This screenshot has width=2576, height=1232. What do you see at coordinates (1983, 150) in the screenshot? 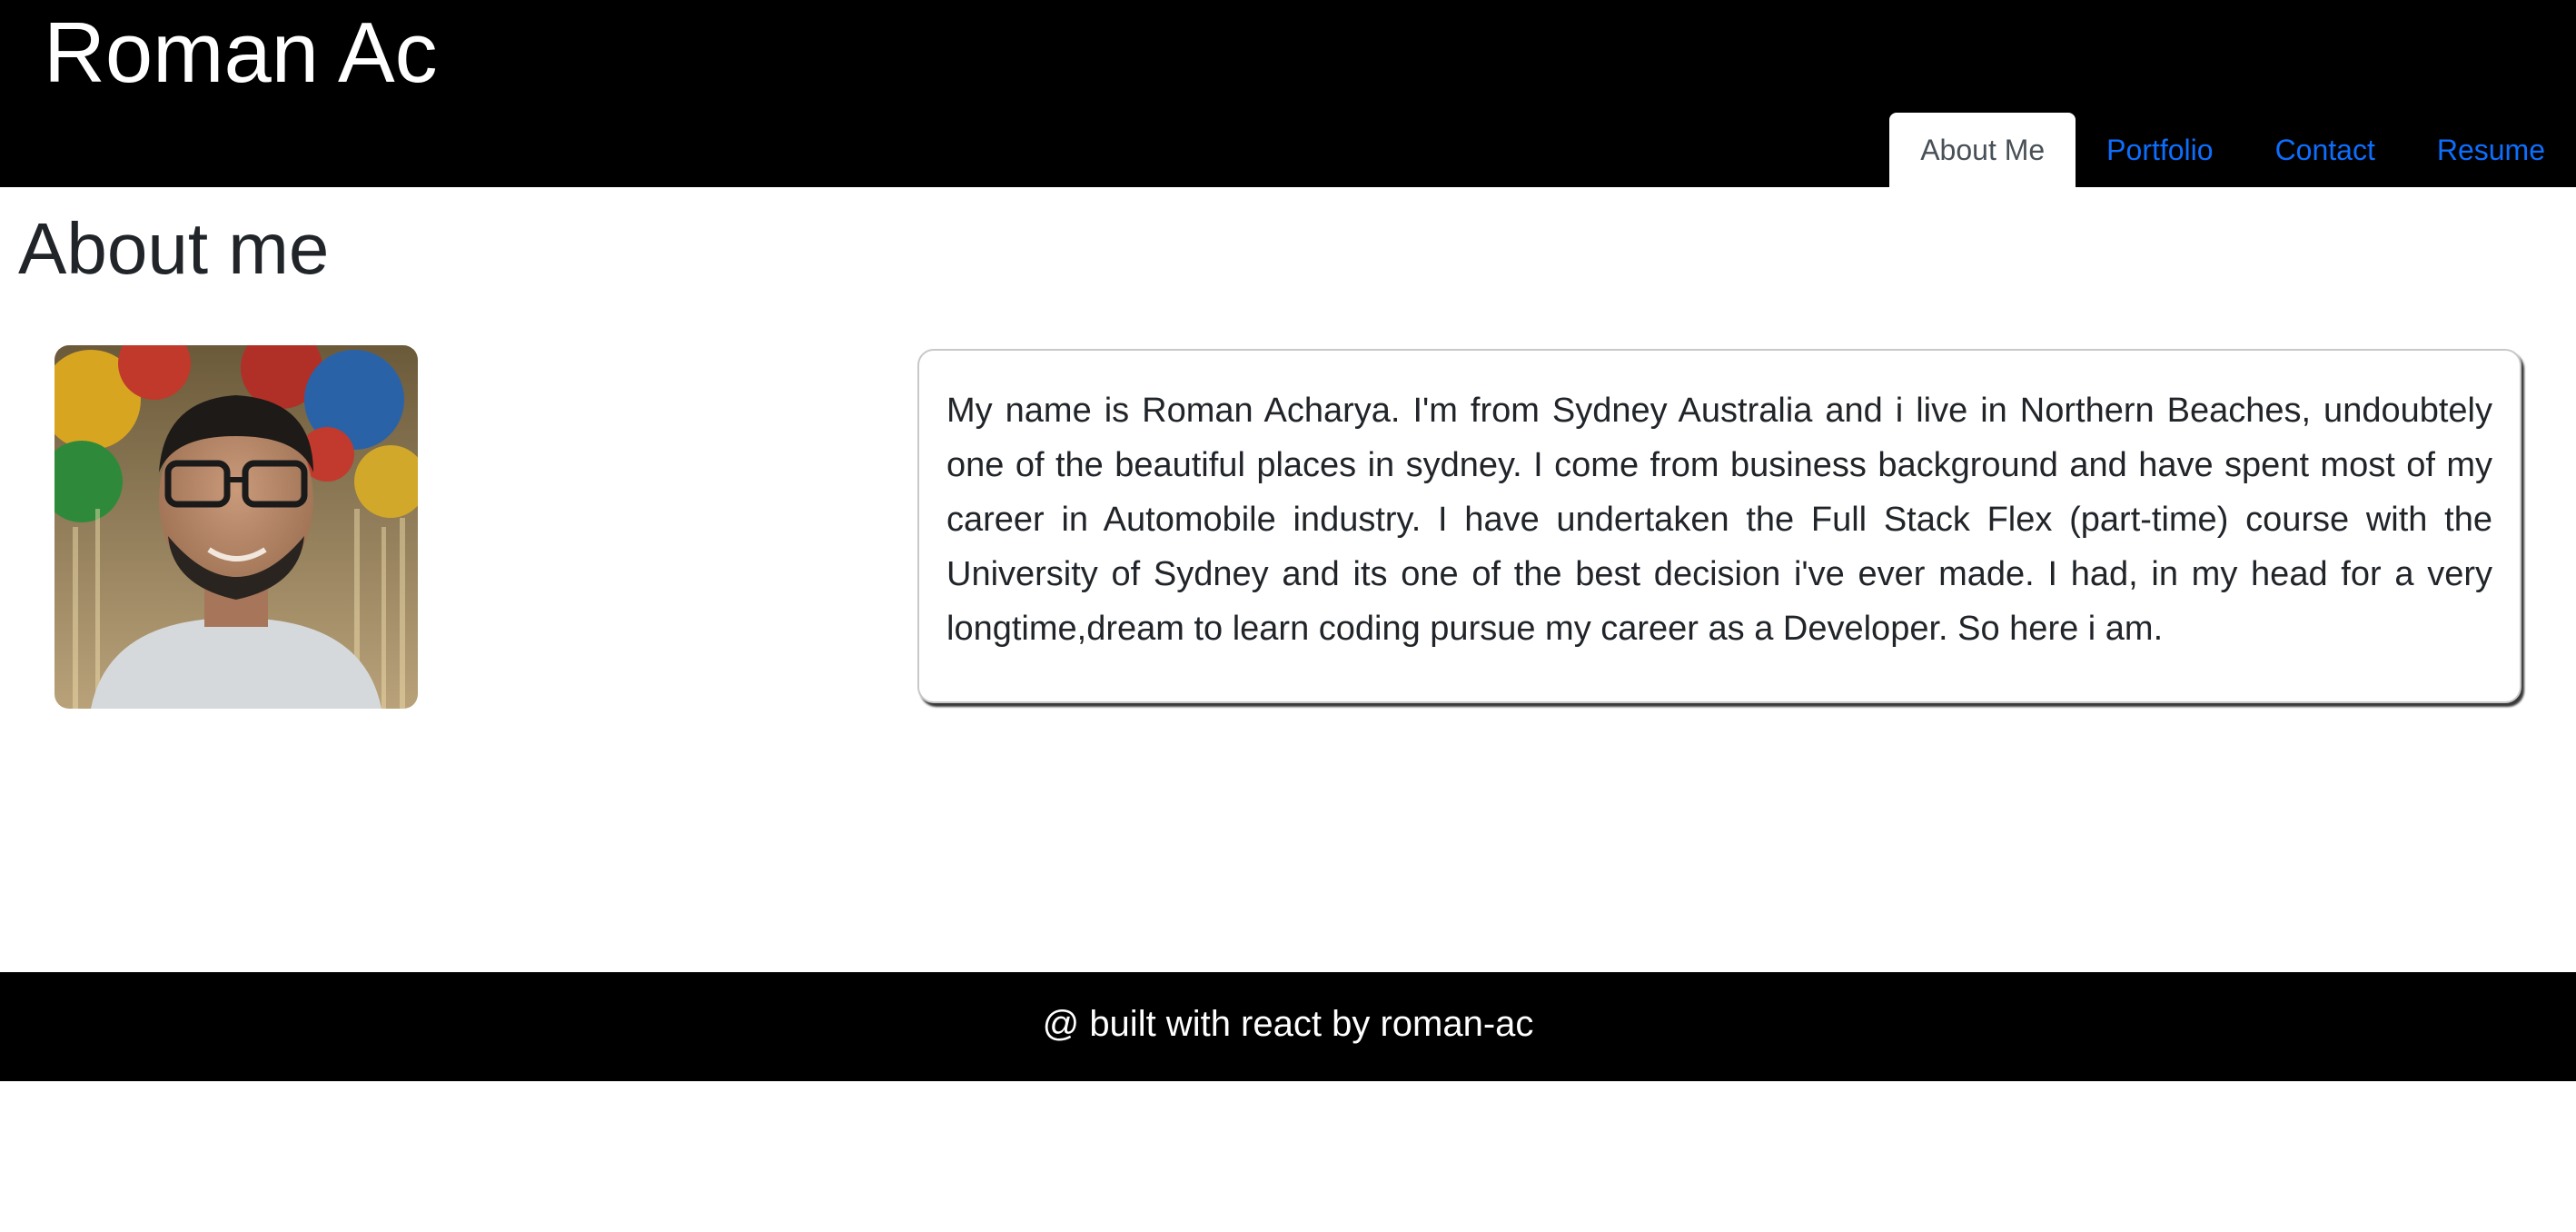
I see `tab-about-me: About Me` at bounding box center [1983, 150].